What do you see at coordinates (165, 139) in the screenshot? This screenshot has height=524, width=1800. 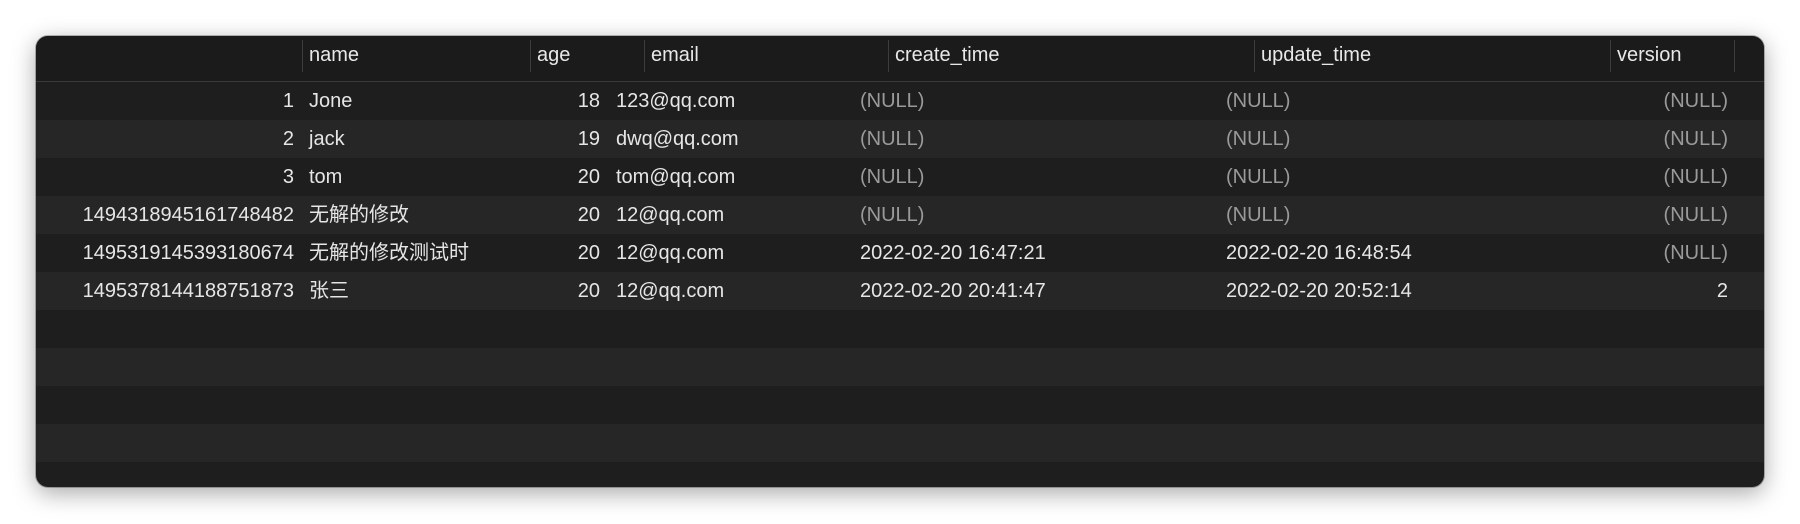 I see `cell-id: 2` at bounding box center [165, 139].